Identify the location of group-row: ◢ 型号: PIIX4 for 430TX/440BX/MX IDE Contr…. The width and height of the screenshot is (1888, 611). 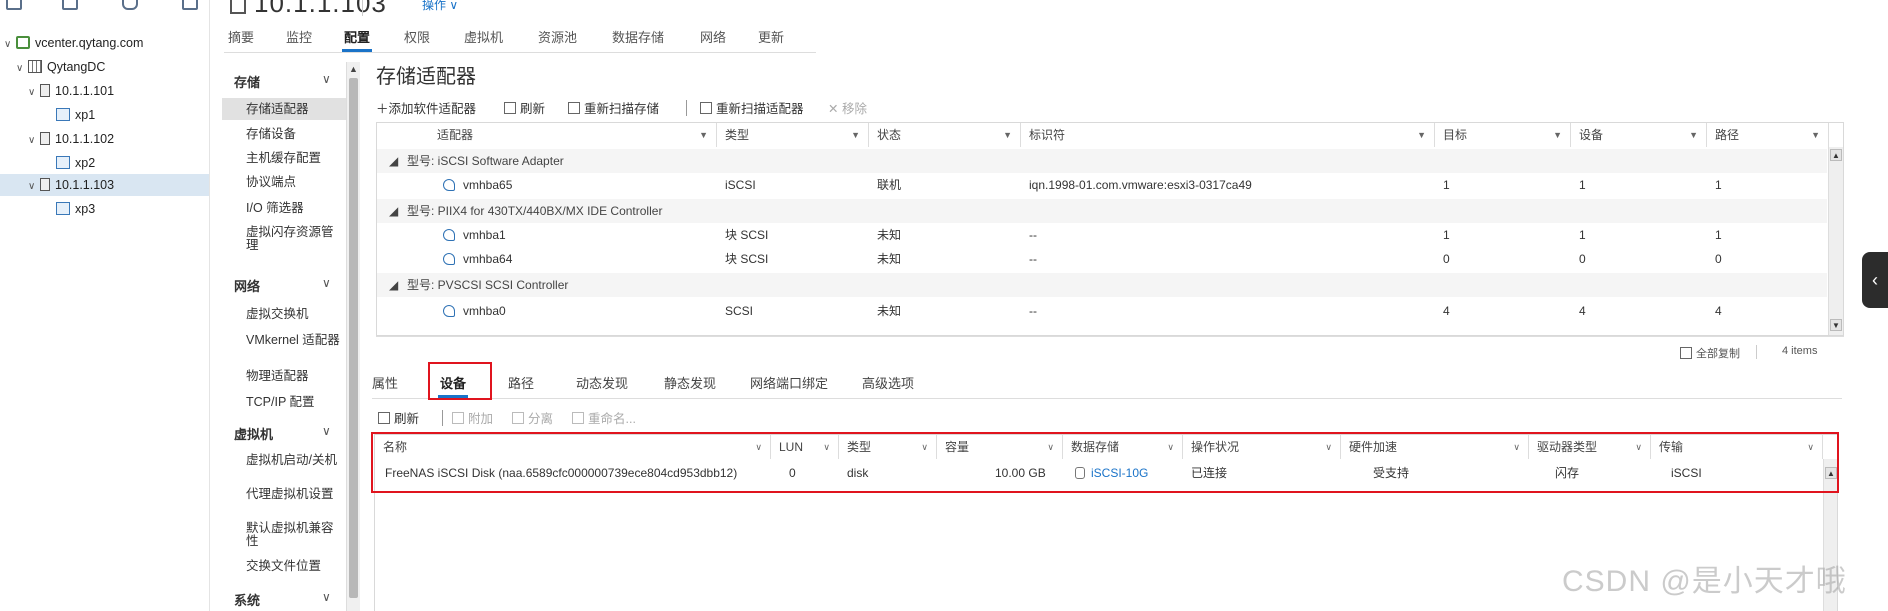
(1102, 211).